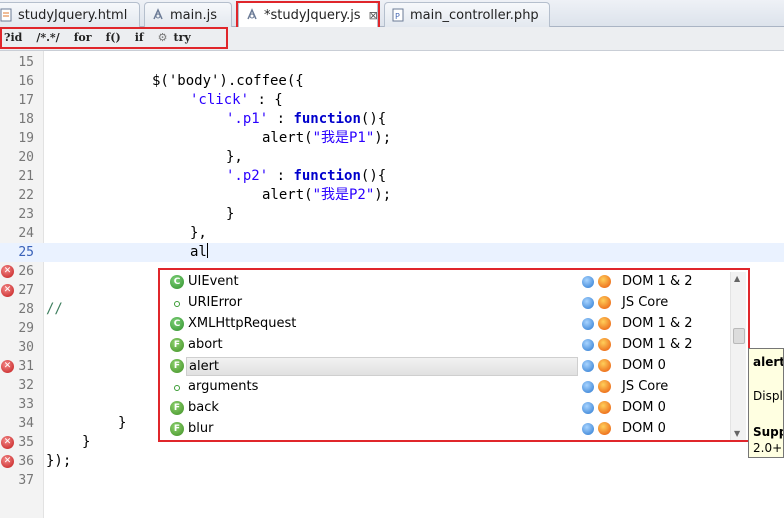 The image size is (784, 518). Describe the element at coordinates (182, 37) in the screenshot. I see `template-try: try` at that location.